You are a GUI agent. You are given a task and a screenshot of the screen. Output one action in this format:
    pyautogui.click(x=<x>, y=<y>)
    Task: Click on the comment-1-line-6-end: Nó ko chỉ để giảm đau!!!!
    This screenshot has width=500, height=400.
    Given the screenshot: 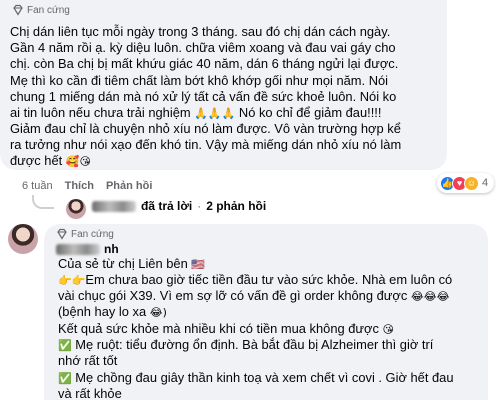 What is the action you would take?
    pyautogui.click(x=308, y=112)
    